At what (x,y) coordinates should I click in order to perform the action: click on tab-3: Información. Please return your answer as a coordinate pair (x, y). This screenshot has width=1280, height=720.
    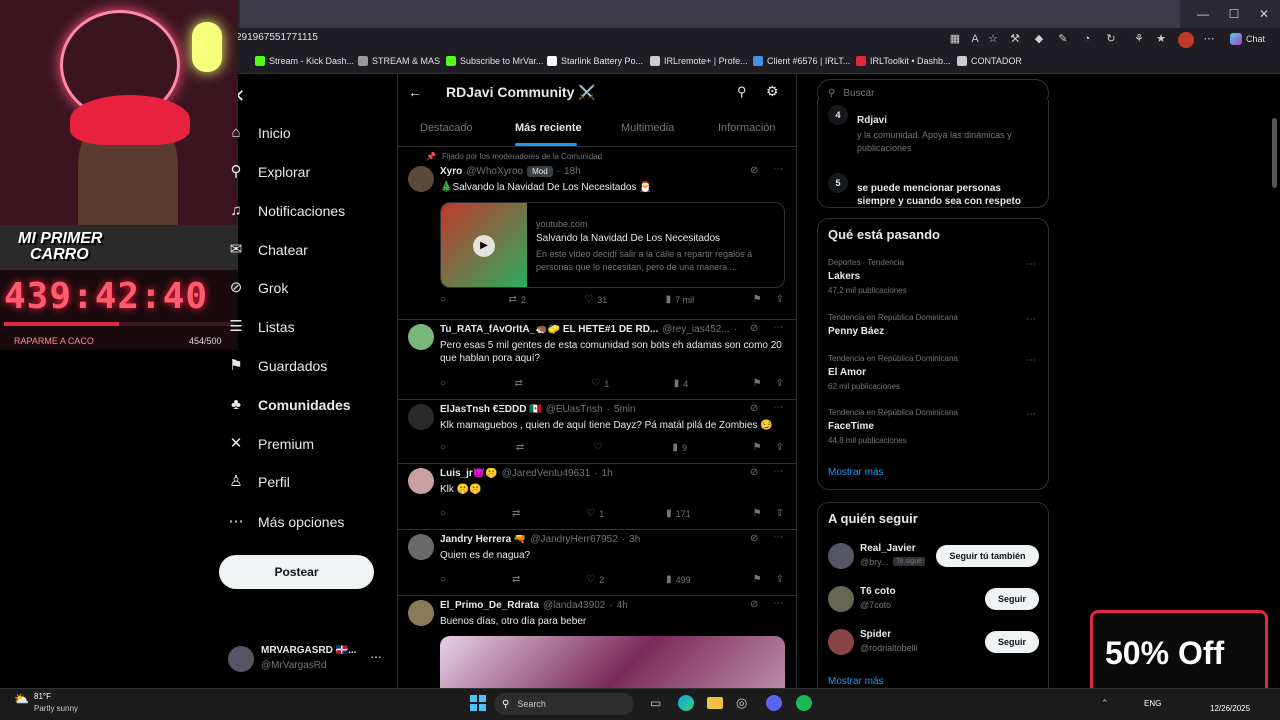
    Looking at the image, I should click on (746, 128).